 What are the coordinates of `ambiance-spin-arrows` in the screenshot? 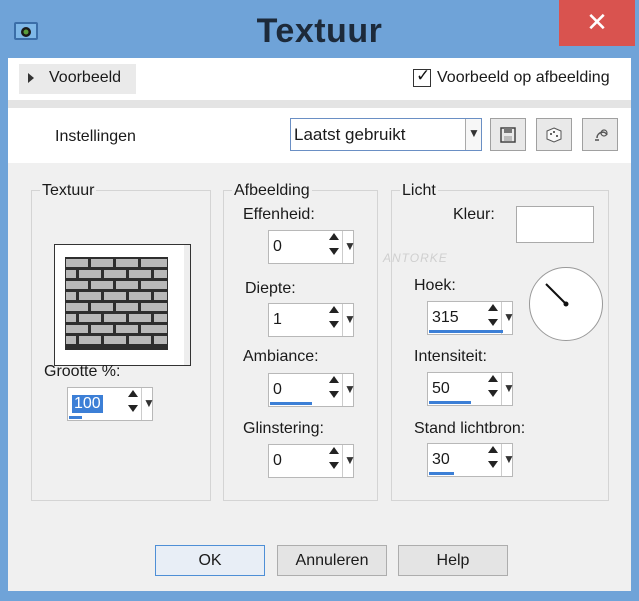 It's located at (335, 389).